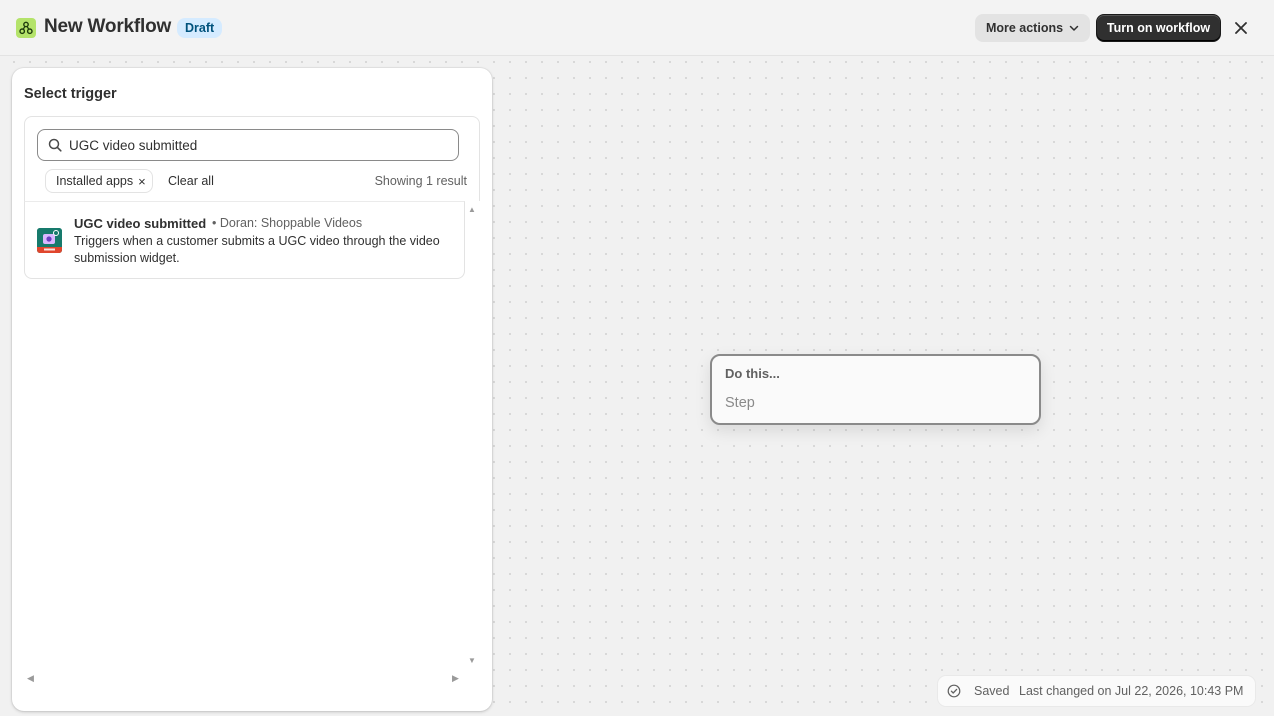 The image size is (1274, 716). I want to click on result-source: • Doran: Shoppable Videos, so click(287, 223).